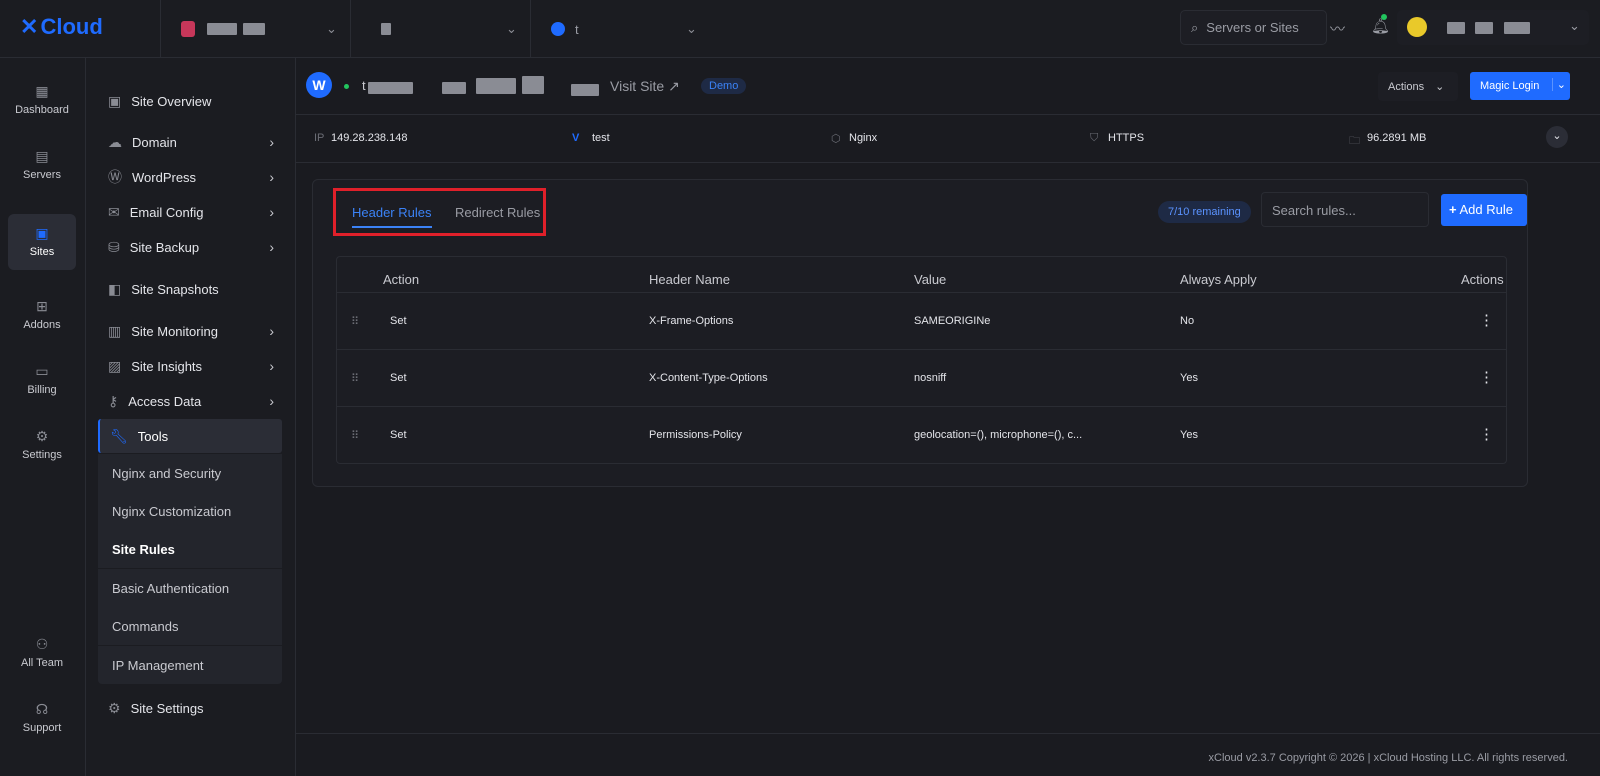  What do you see at coordinates (645, 86) in the screenshot?
I see `visit-site-link: Visit Site ↗` at bounding box center [645, 86].